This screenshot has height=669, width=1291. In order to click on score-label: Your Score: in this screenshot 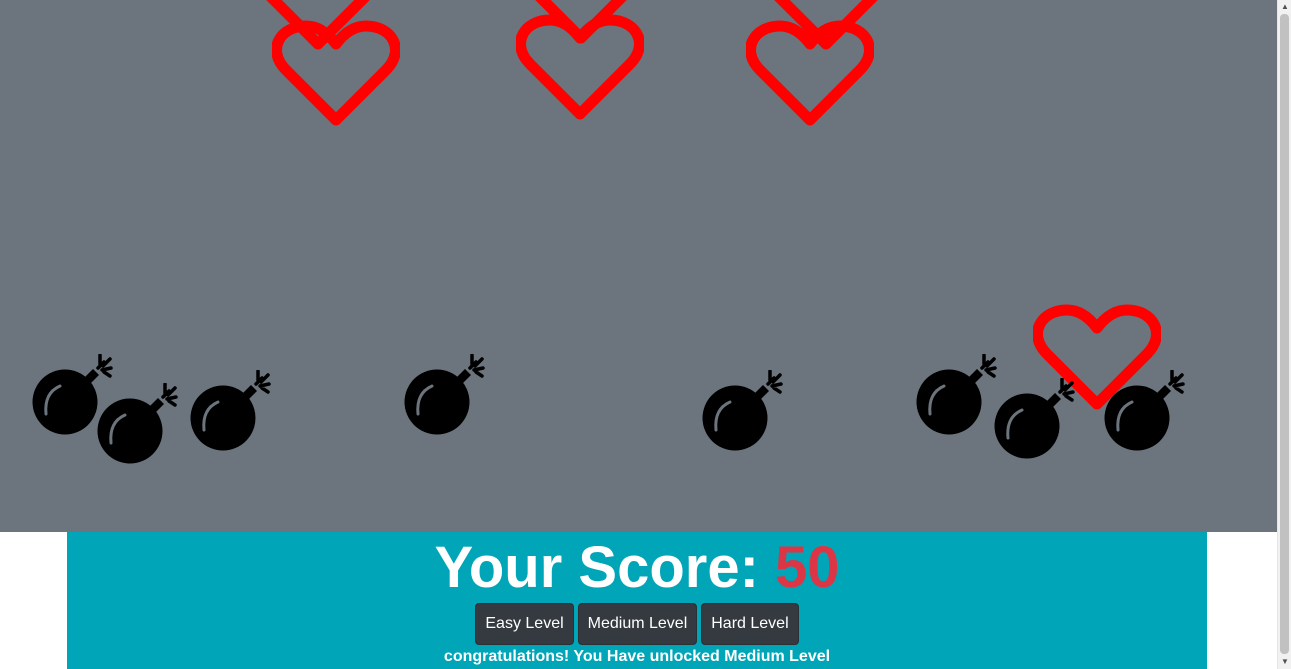, I will do `click(596, 567)`.